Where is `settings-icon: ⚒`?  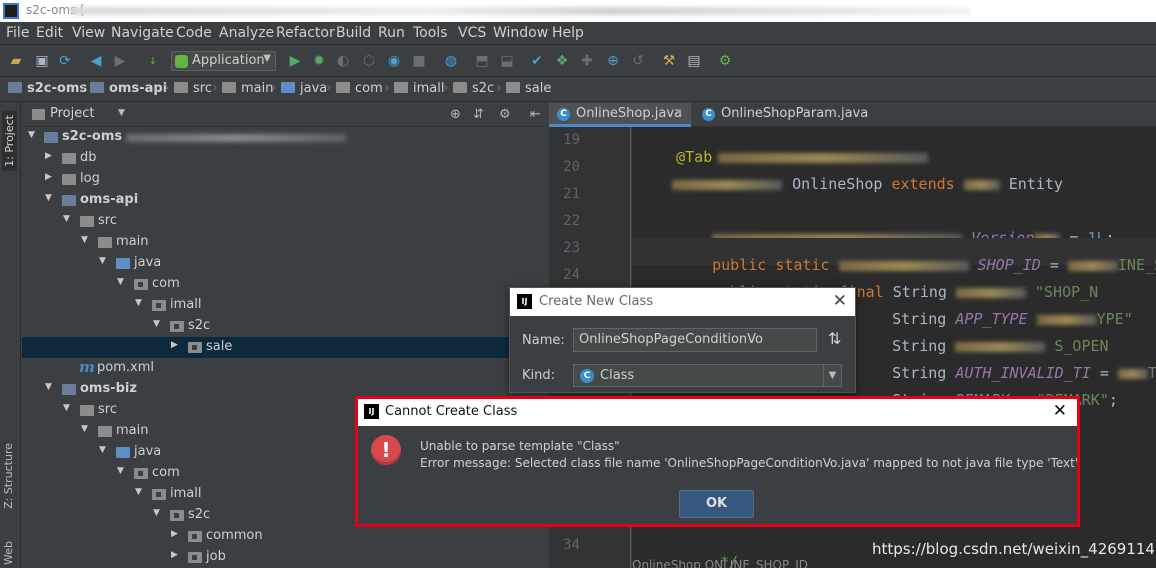
settings-icon: ⚒ is located at coordinates (669, 61).